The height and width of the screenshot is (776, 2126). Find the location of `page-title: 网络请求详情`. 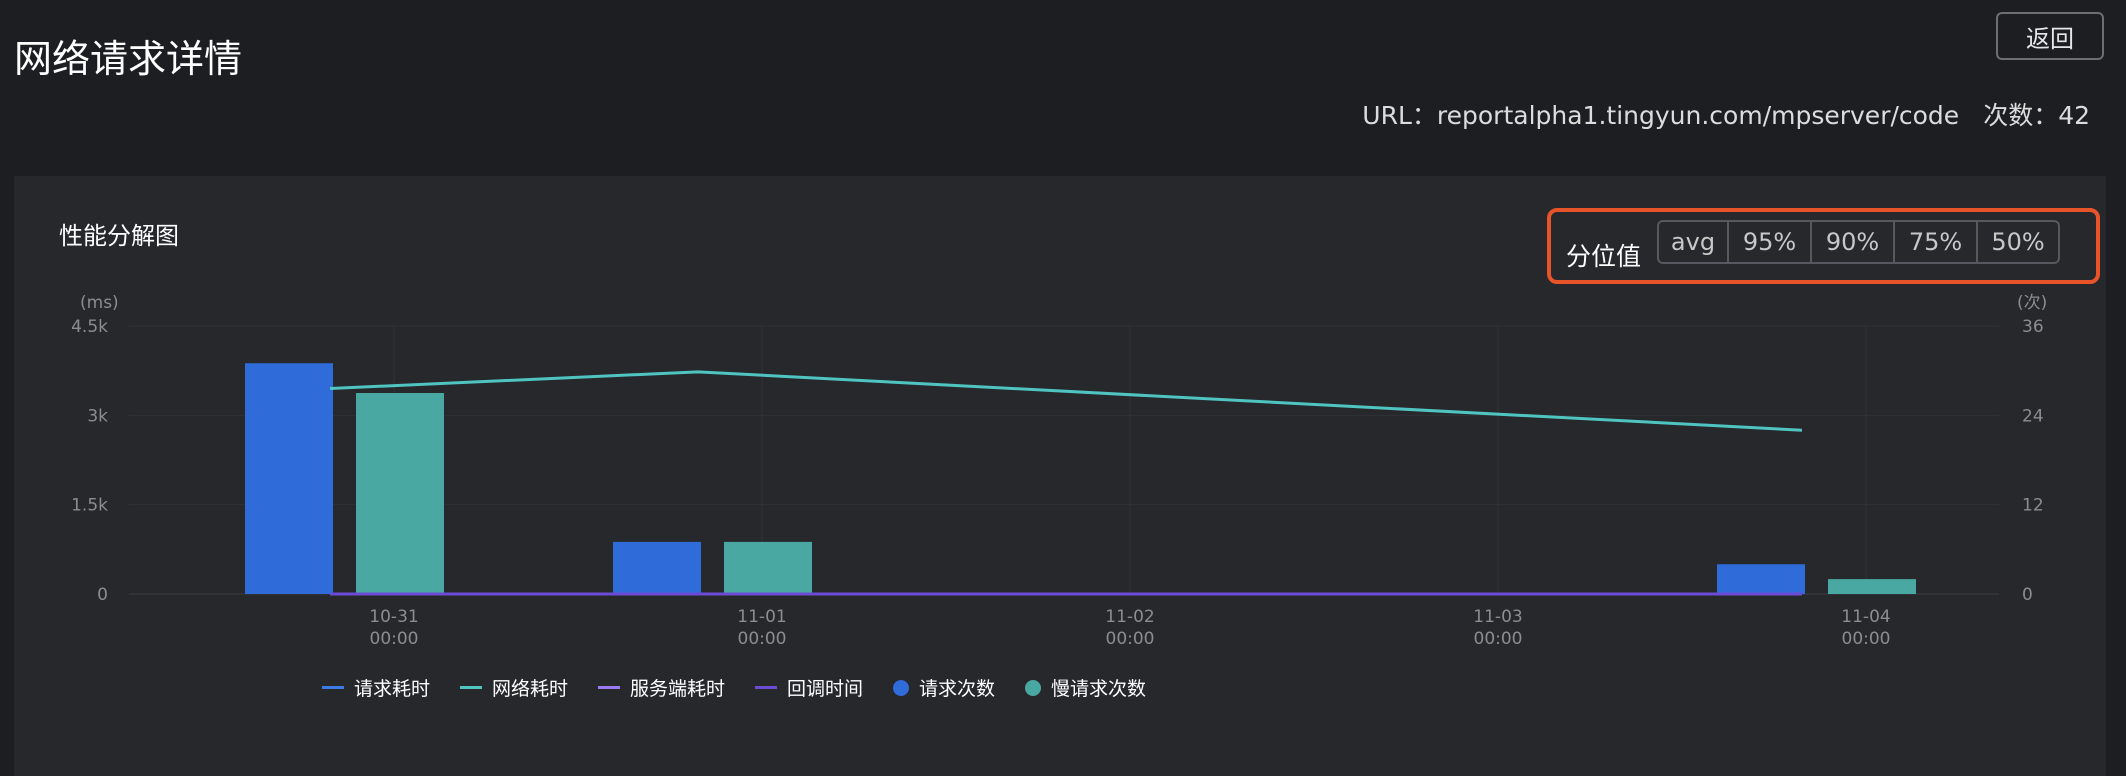

page-title: 网络请求详情 is located at coordinates (128, 59).